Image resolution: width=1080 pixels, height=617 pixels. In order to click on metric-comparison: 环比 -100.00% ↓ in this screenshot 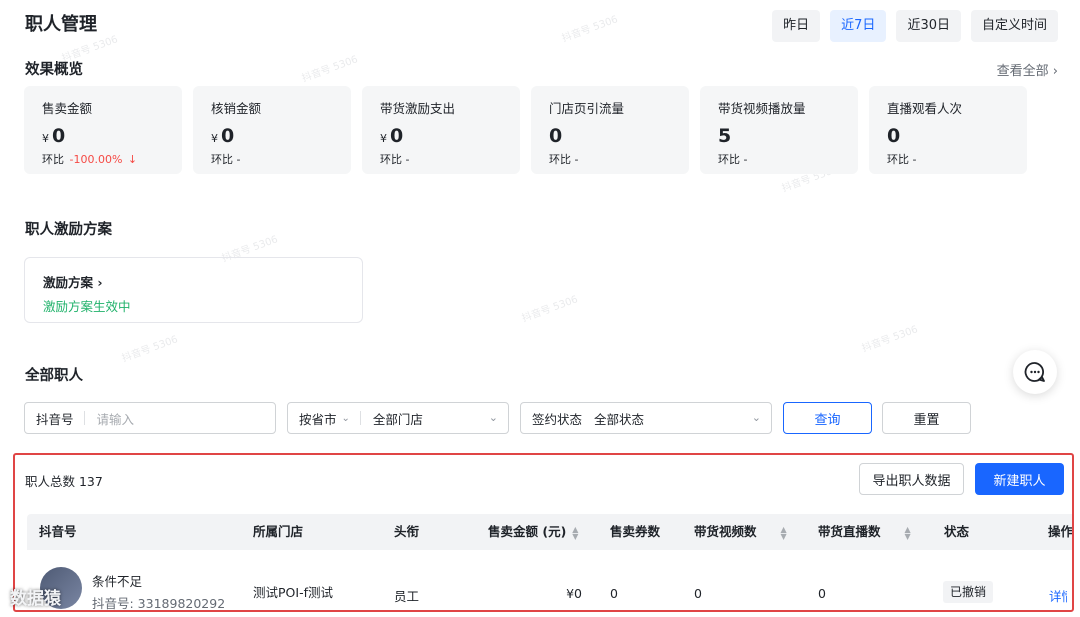, I will do `click(112, 159)`.